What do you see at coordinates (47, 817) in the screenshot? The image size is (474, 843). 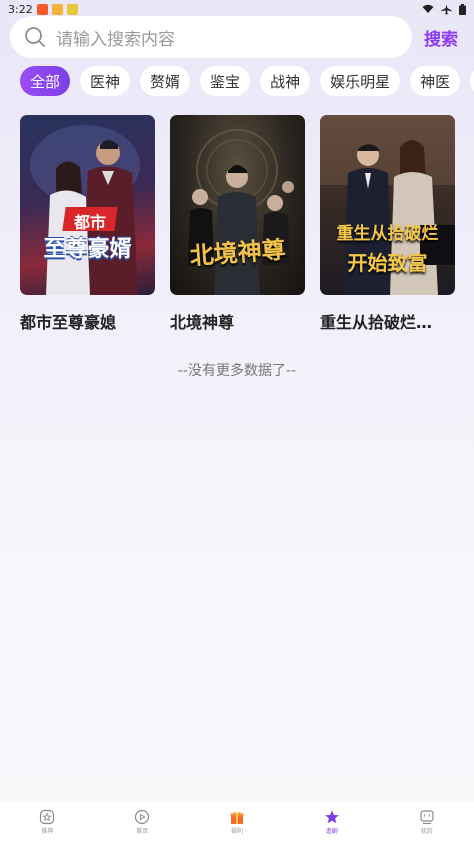 I see `star-circle-icon` at bounding box center [47, 817].